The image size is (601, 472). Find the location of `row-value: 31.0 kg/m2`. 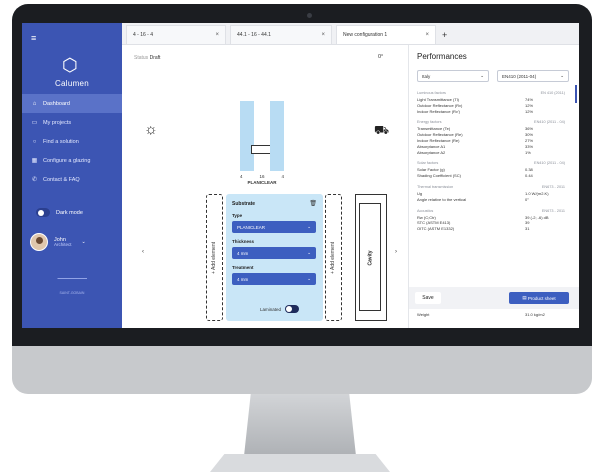

row-value: 31.0 kg/m2 is located at coordinates (535, 314).